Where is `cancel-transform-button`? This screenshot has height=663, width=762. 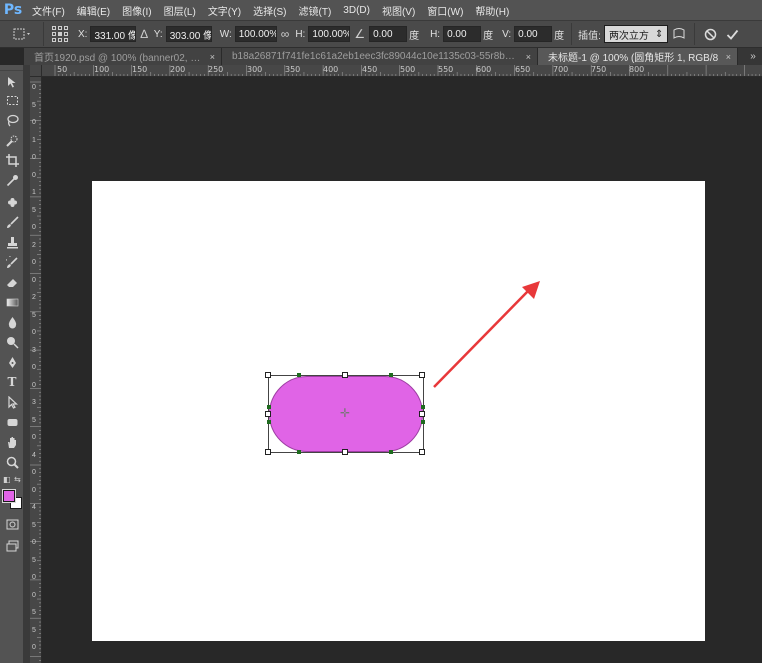 cancel-transform-button is located at coordinates (710, 34).